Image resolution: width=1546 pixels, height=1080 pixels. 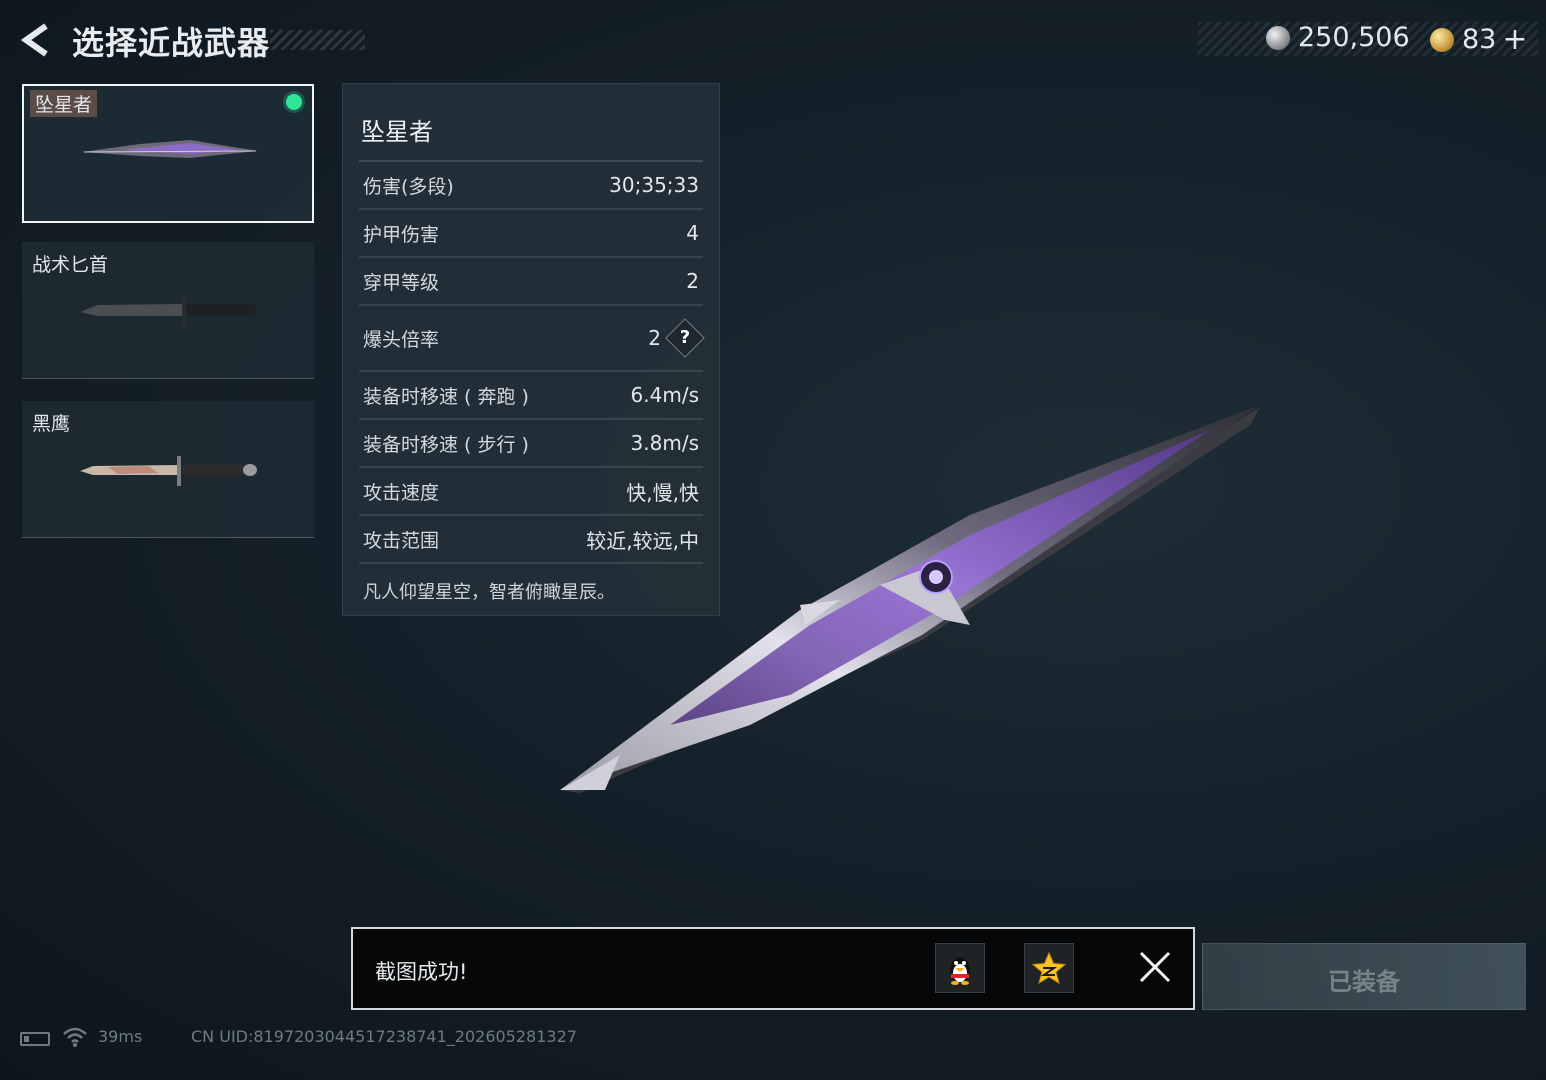 I want to click on stat-label: 装备时移速 ( 步行 ), so click(x=446, y=444).